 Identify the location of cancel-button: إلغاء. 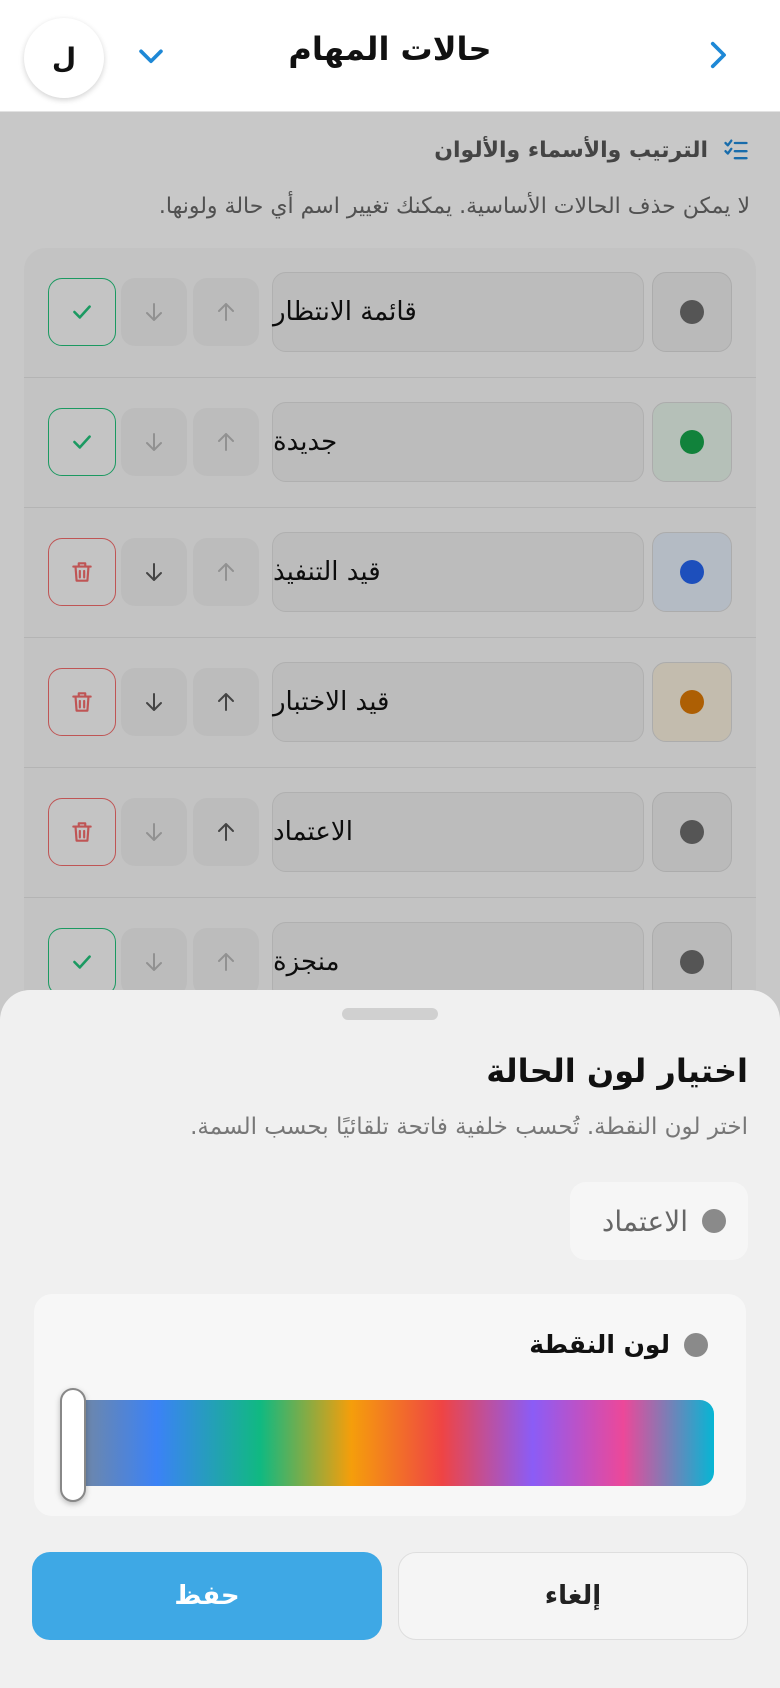
(573, 1596).